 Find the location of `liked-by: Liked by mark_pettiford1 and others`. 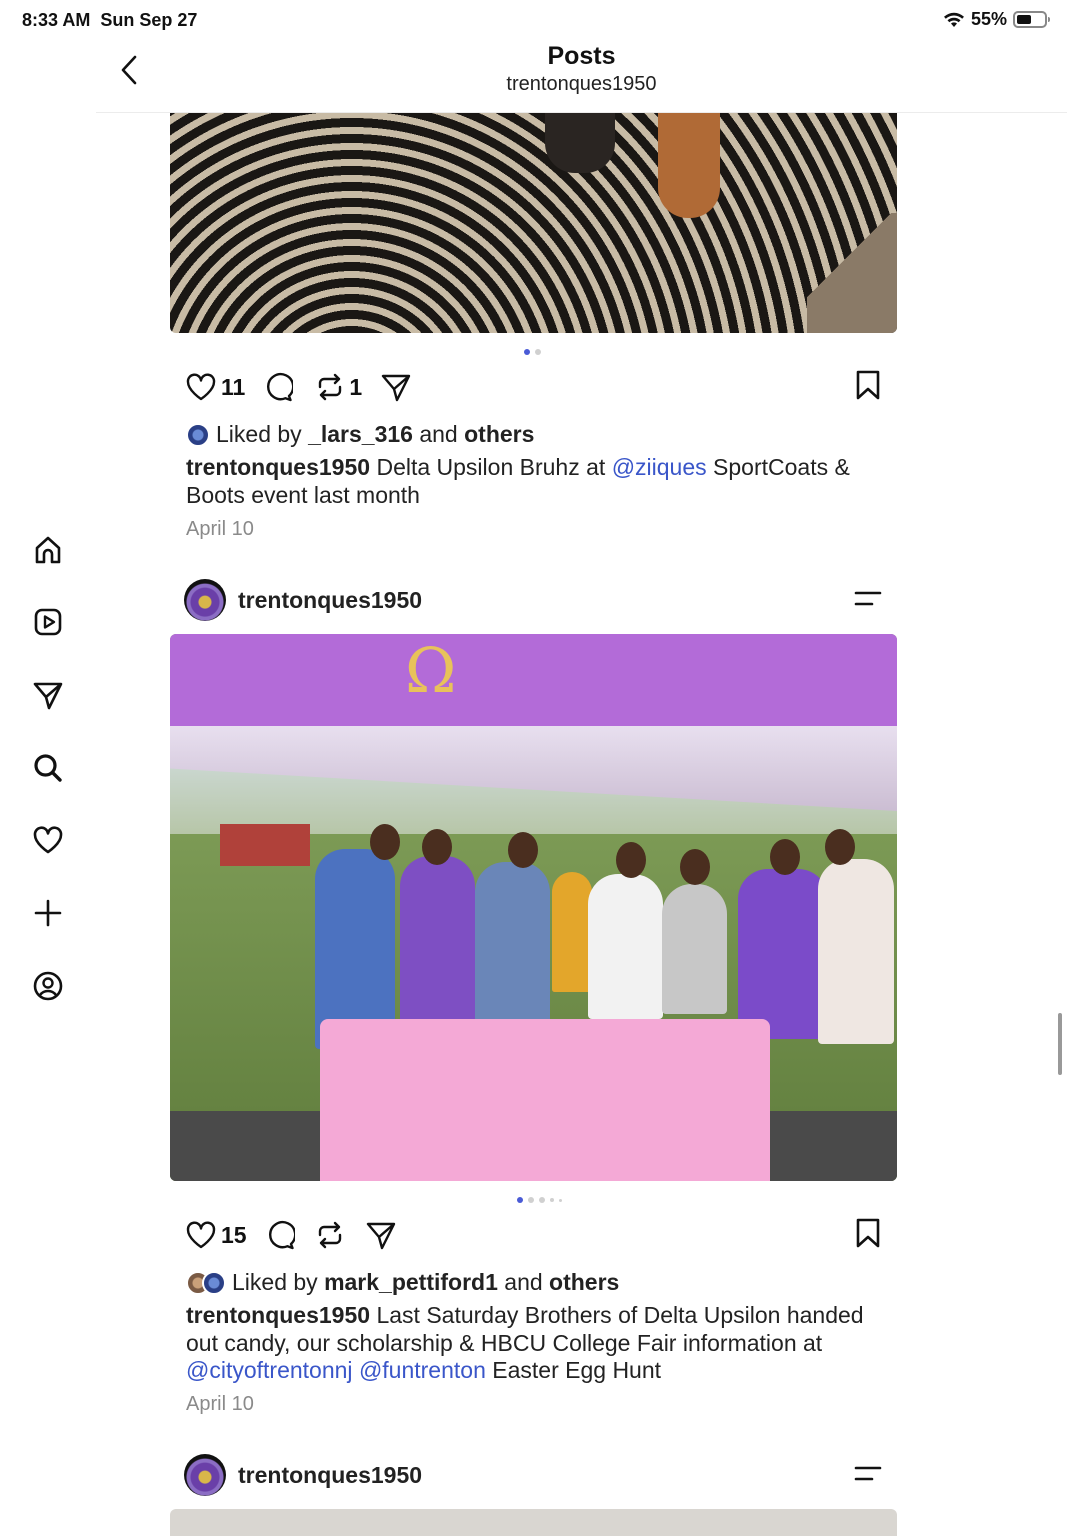

liked-by: Liked by mark_pettiford1 and others is located at coordinates (402, 1282).